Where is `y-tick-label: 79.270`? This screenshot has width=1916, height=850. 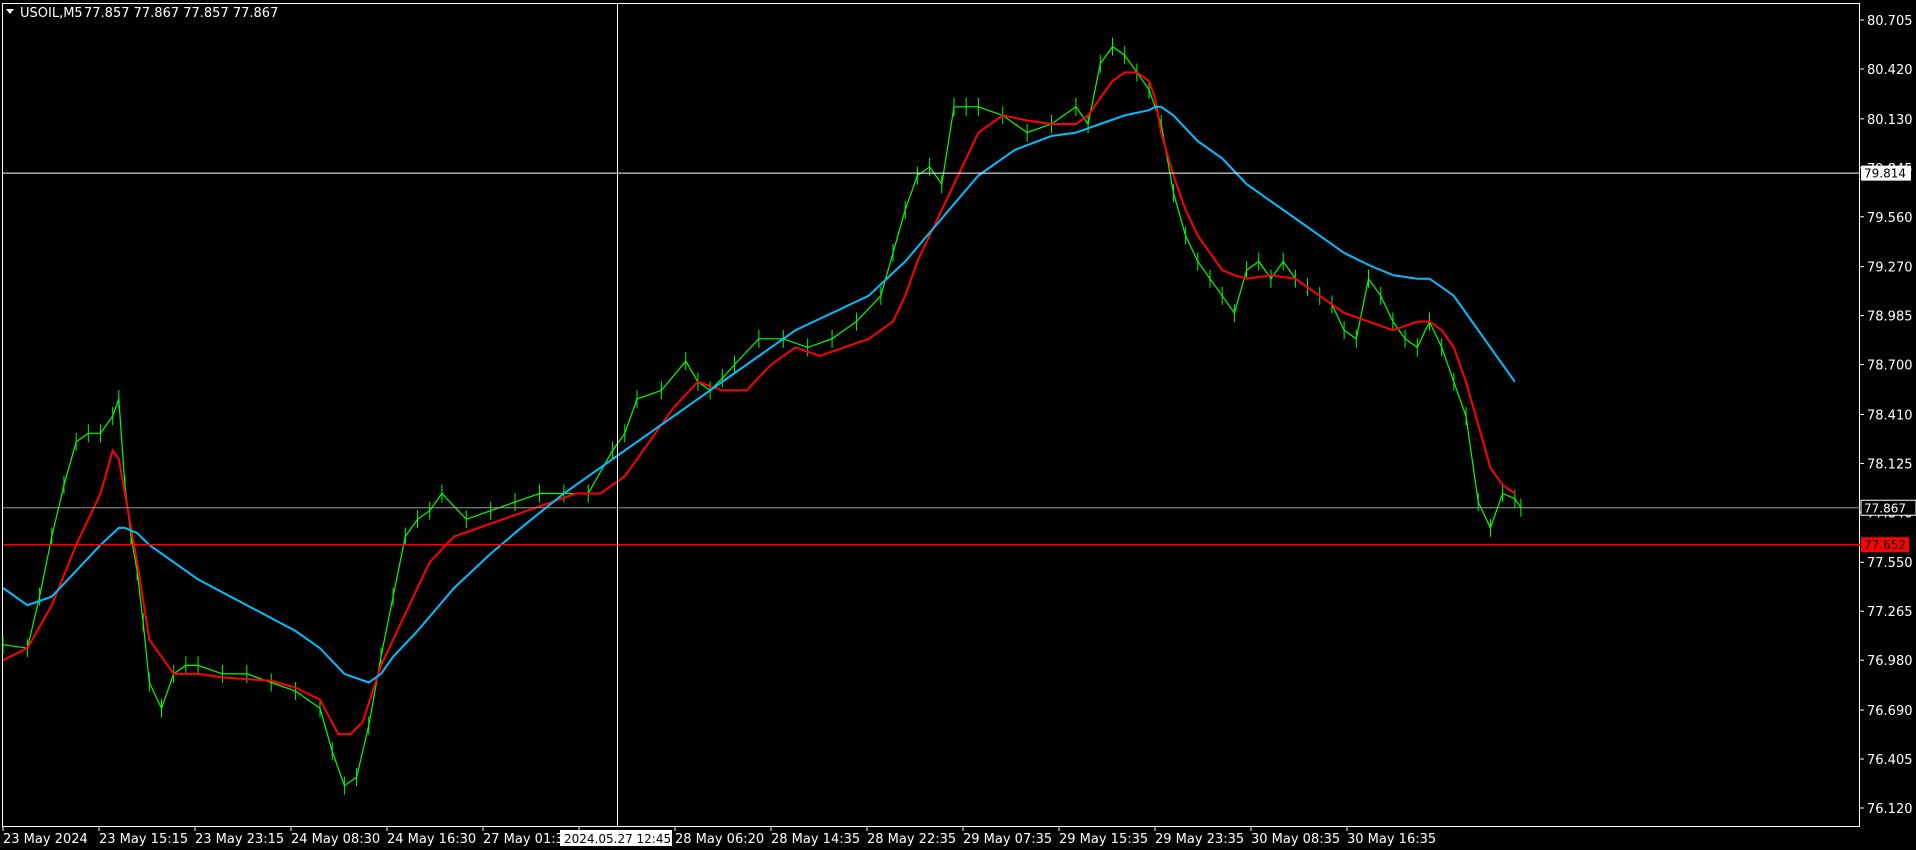 y-tick-label: 79.270 is located at coordinates (1890, 268).